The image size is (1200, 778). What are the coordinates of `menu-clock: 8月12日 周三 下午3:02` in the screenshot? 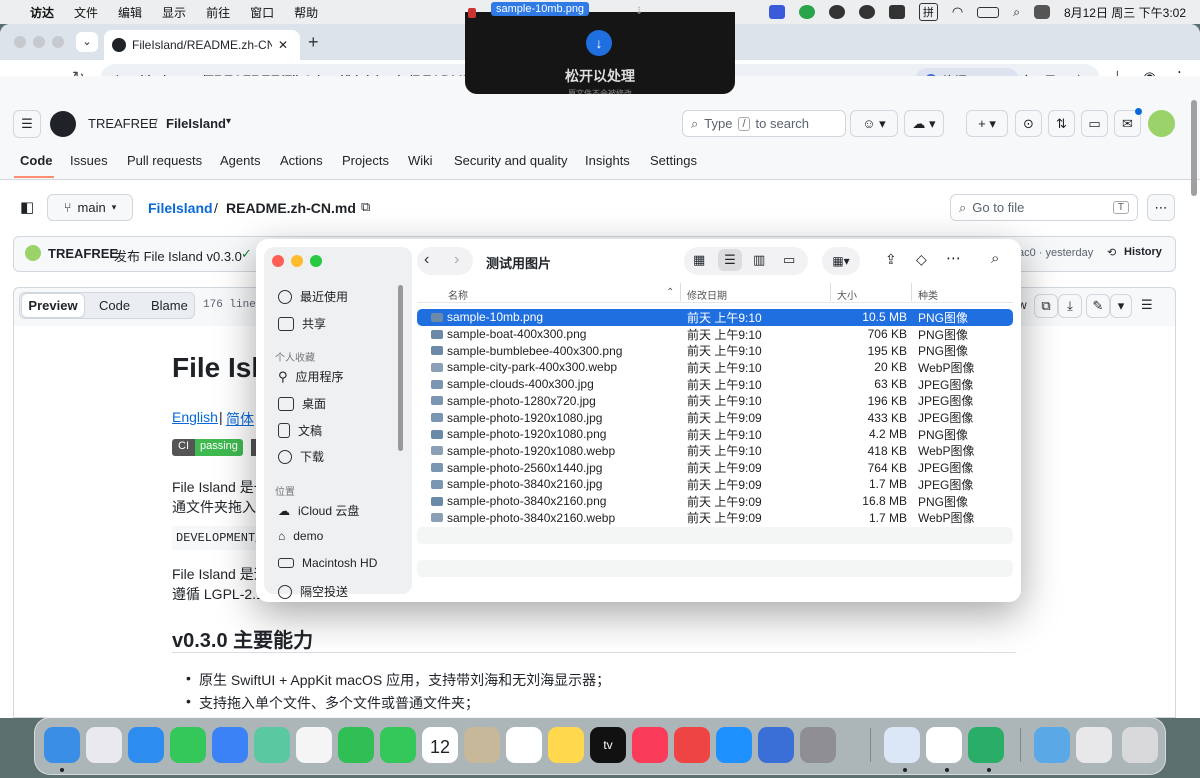 It's located at (1125, 12).